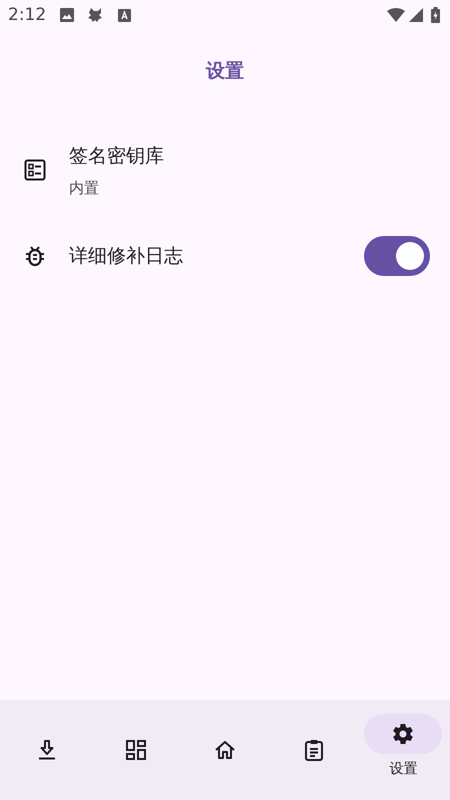 The image size is (450, 800). I want to click on wifi-icon, so click(396, 15).